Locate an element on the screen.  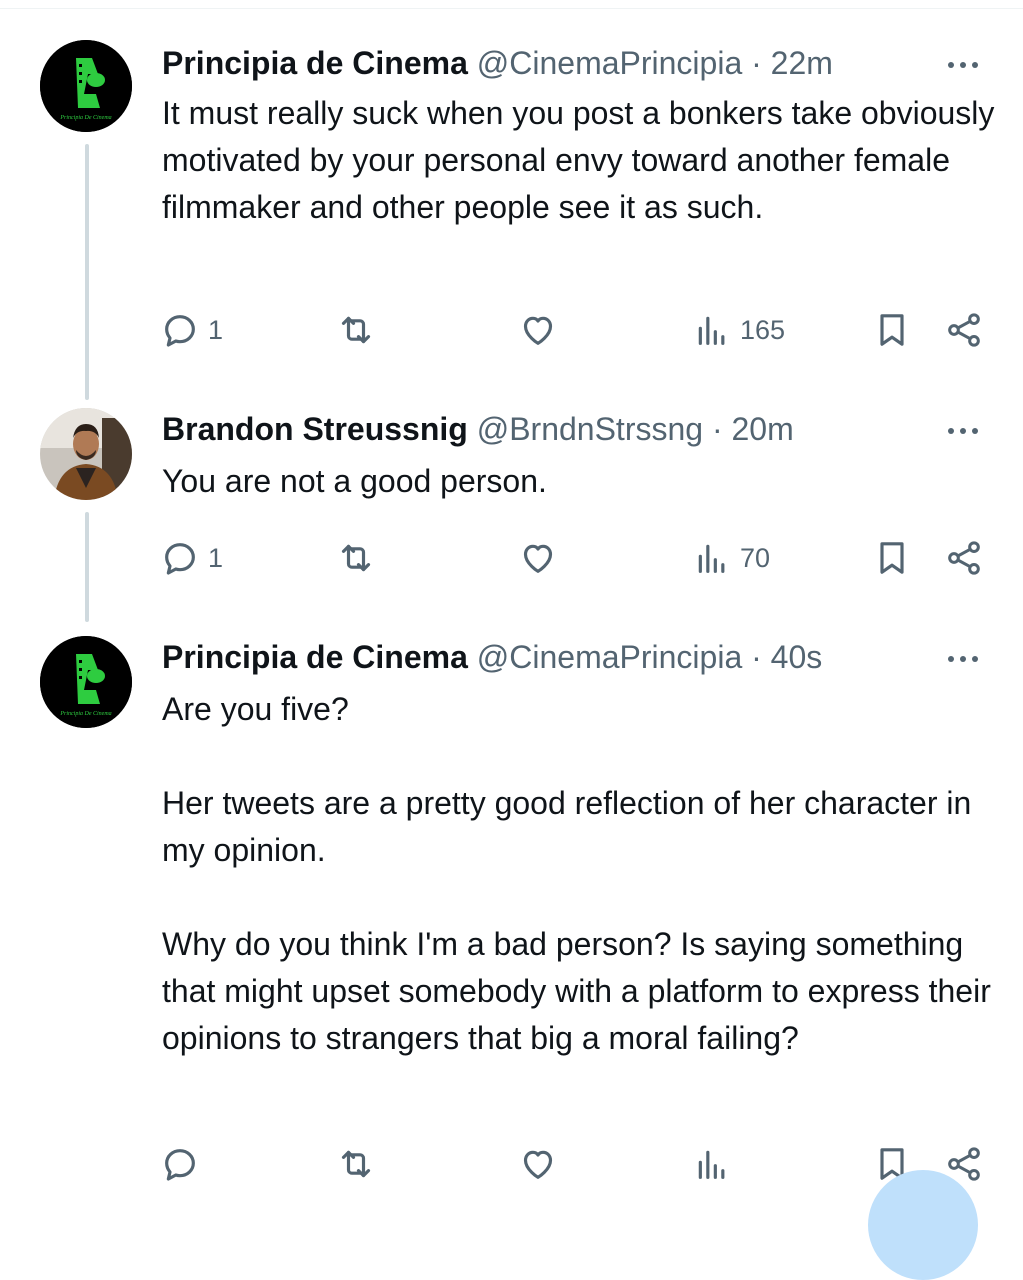
author-handle: @BrndnStrssng is located at coordinates (590, 429).